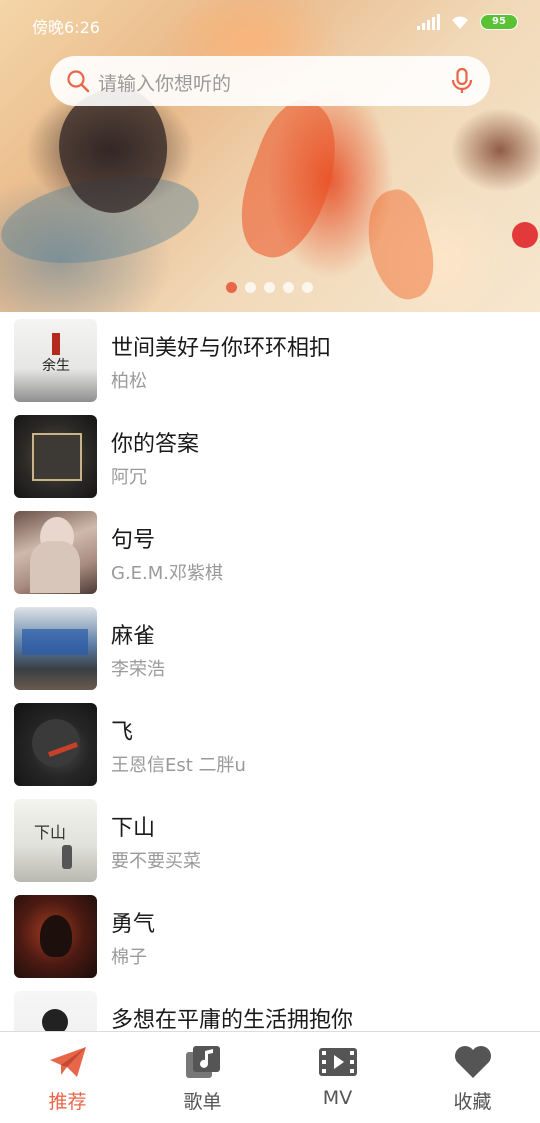 The height and width of the screenshot is (1123, 540). Describe the element at coordinates (337, 1077) in the screenshot. I see `tab-mv: MV` at that location.